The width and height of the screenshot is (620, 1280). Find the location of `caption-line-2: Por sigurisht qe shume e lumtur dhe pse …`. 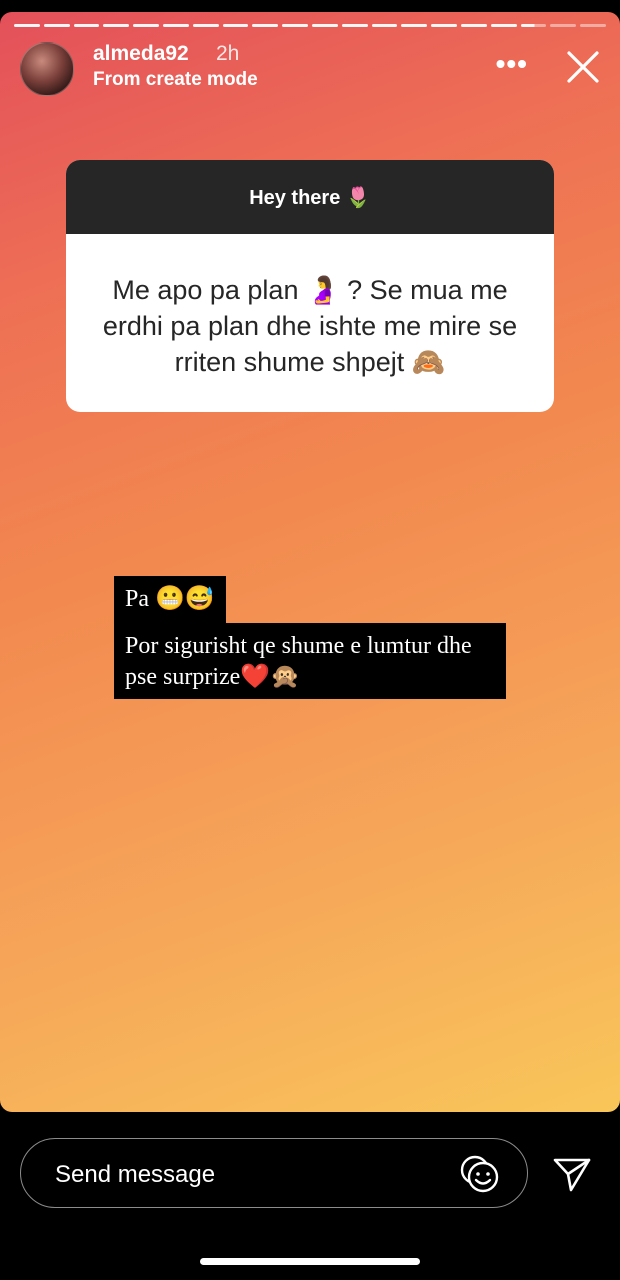

caption-line-2: Por sigurisht qe shume e lumtur dhe pse … is located at coordinates (310, 661).